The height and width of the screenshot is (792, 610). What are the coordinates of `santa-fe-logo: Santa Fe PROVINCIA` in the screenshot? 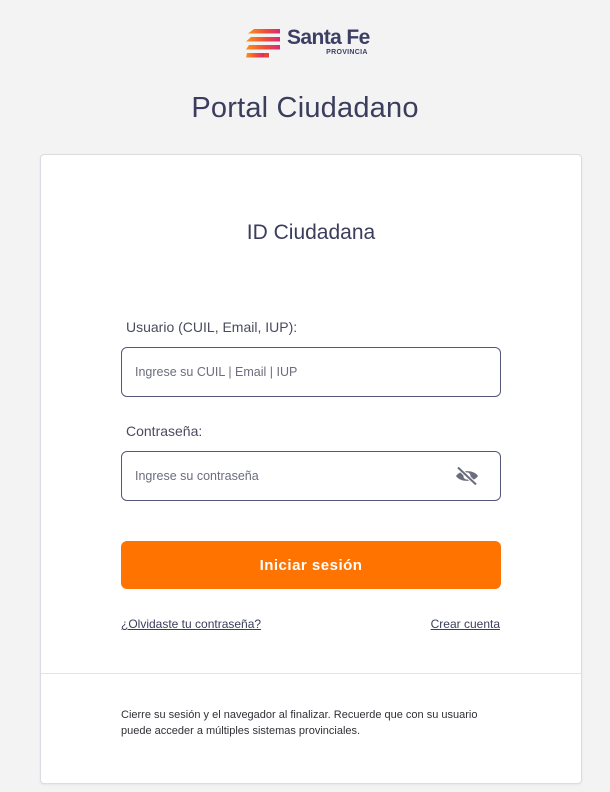 It's located at (308, 42).